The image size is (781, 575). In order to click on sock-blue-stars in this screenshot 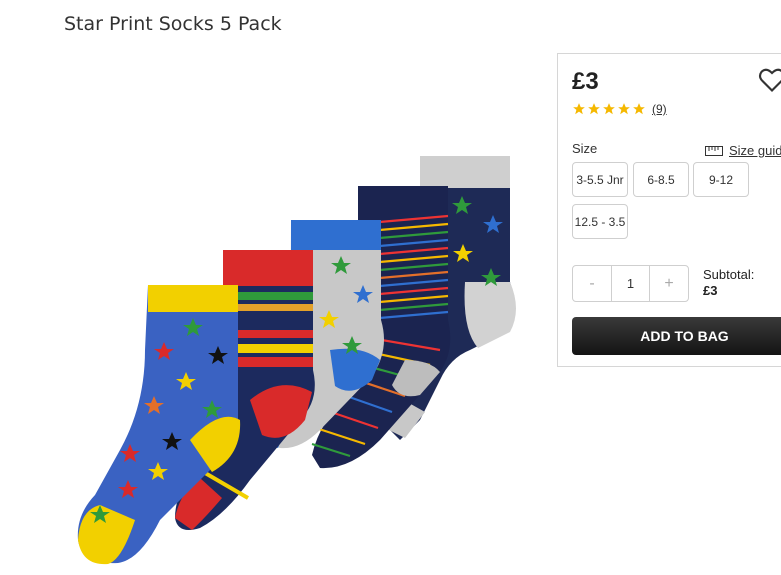, I will do `click(159, 425)`.